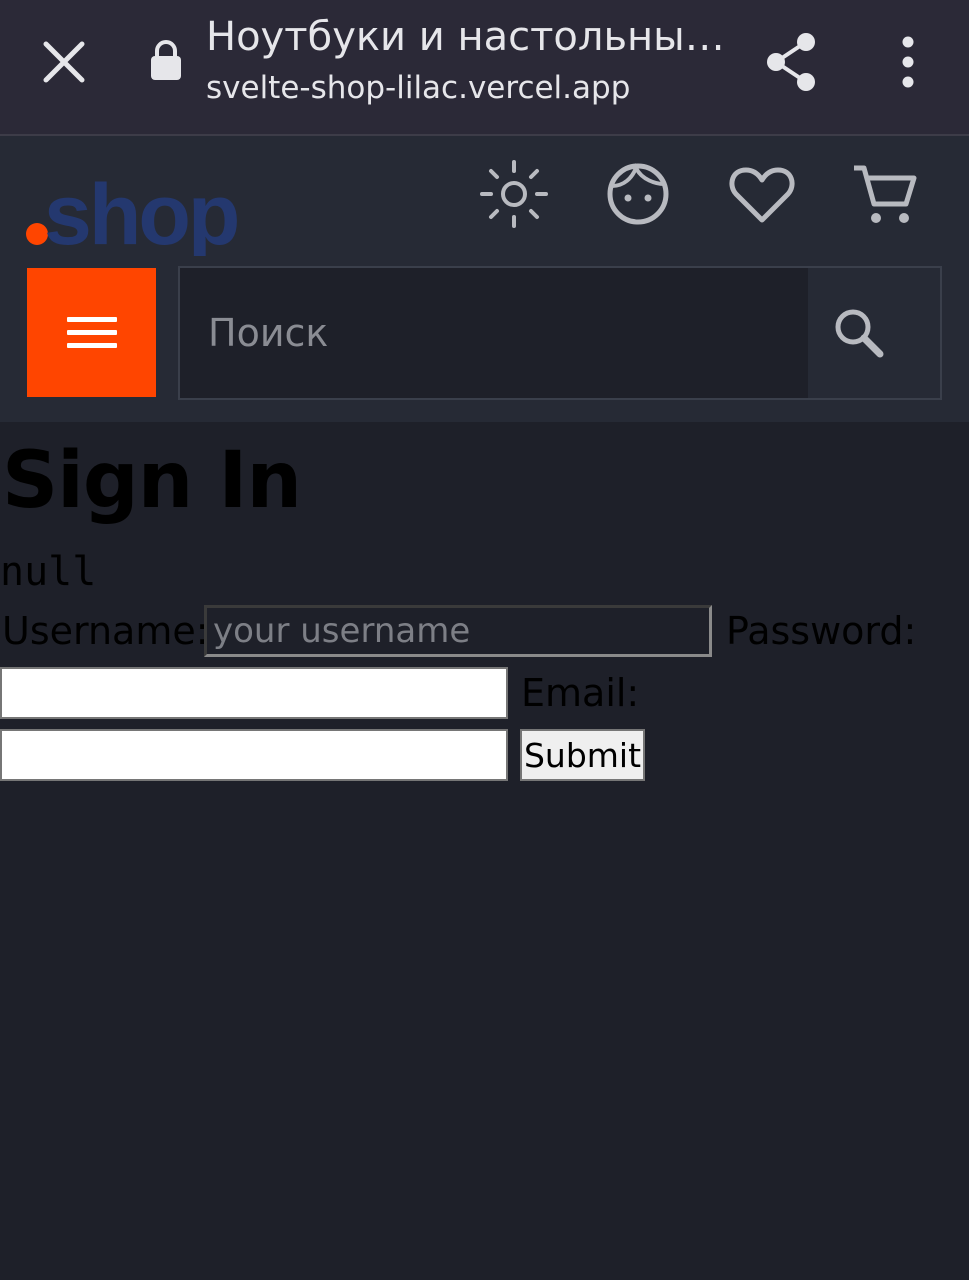 Image resolution: width=969 pixels, height=1280 pixels. Describe the element at coordinates (762, 194) in the screenshot. I see `heart-icon` at that location.